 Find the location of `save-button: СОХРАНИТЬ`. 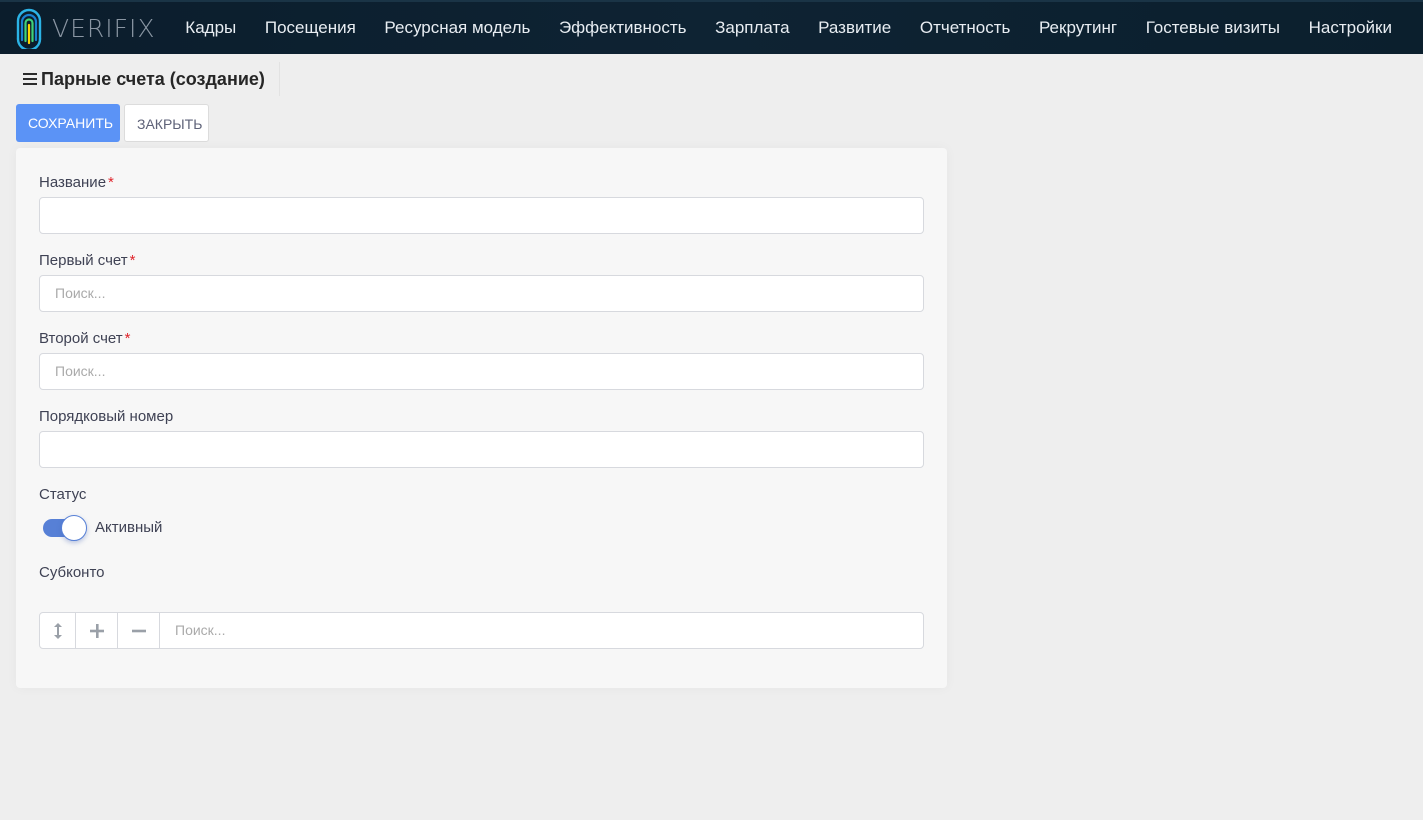

save-button: СОХРАНИТЬ is located at coordinates (68, 123).